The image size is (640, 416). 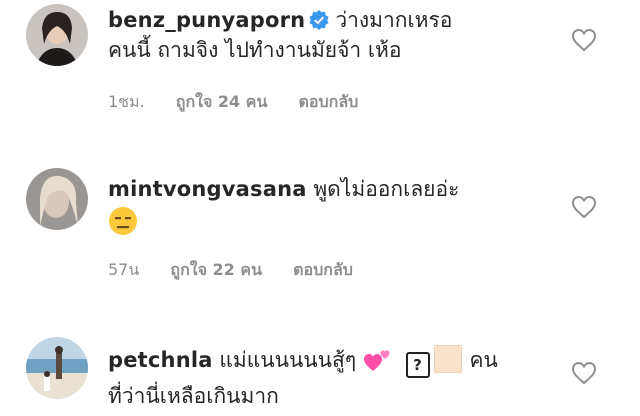 I want to click on comment-time: 1ชม., so click(x=126, y=101).